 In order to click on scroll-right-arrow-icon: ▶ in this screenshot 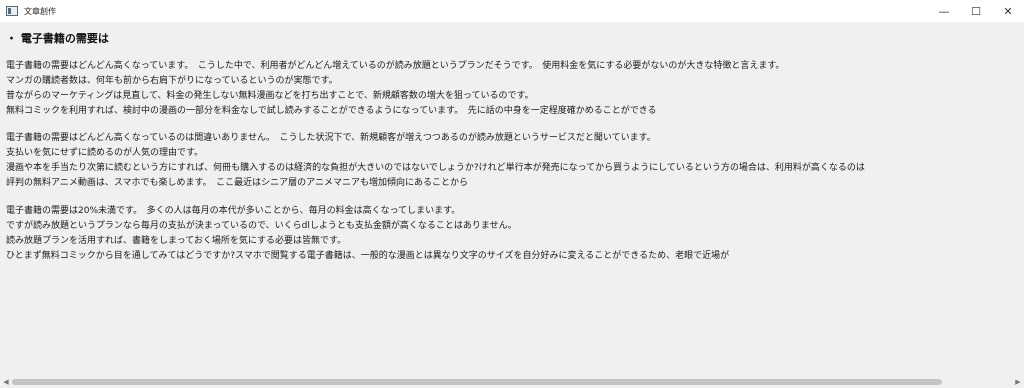, I will do `click(1018, 382)`.